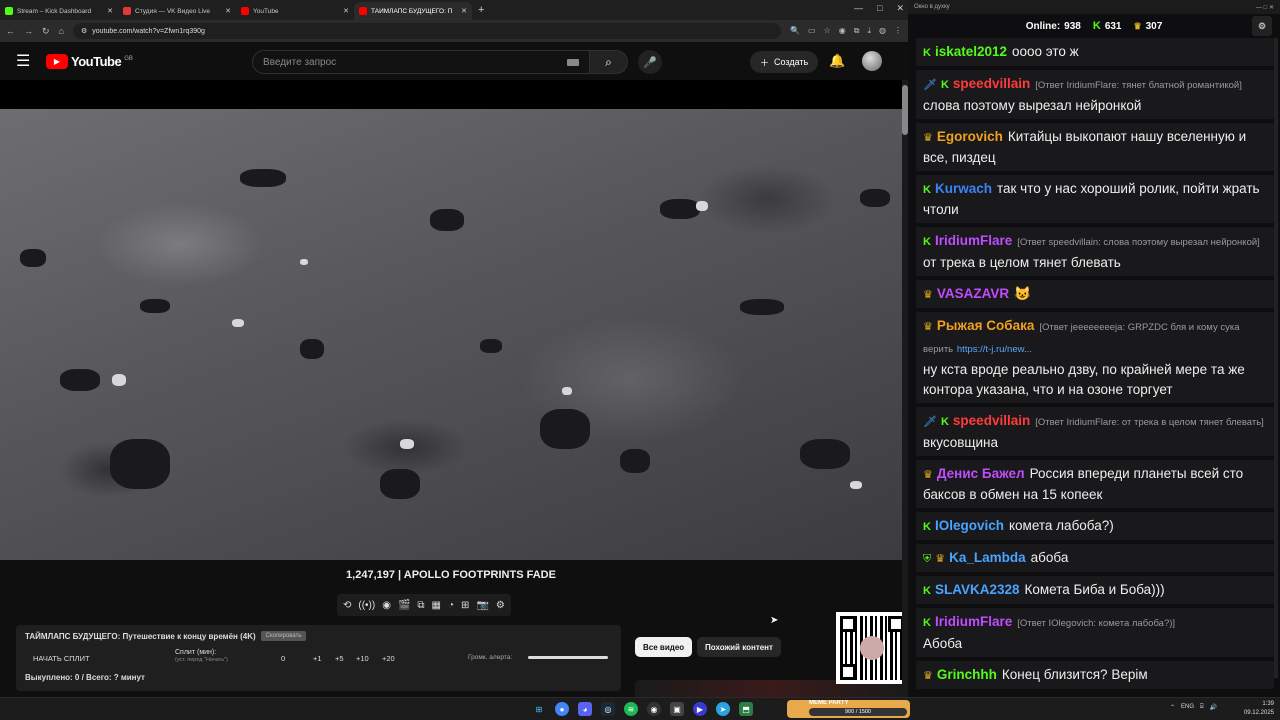 This screenshot has width=1280, height=720. Describe the element at coordinates (981, 473) in the screenshot. I see `chat-username: Денис Бажел` at that location.